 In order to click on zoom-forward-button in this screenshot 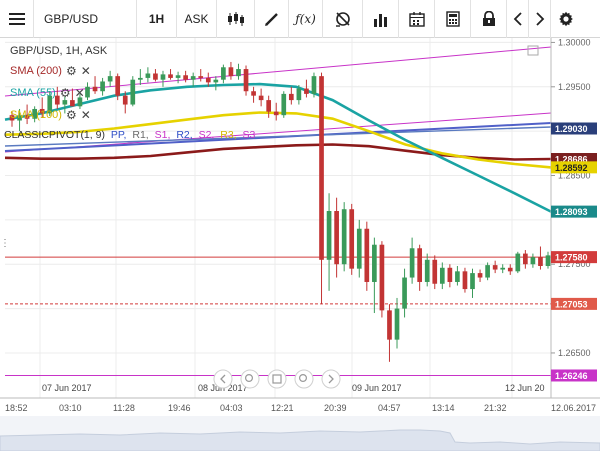, I will do `click(331, 379)`.